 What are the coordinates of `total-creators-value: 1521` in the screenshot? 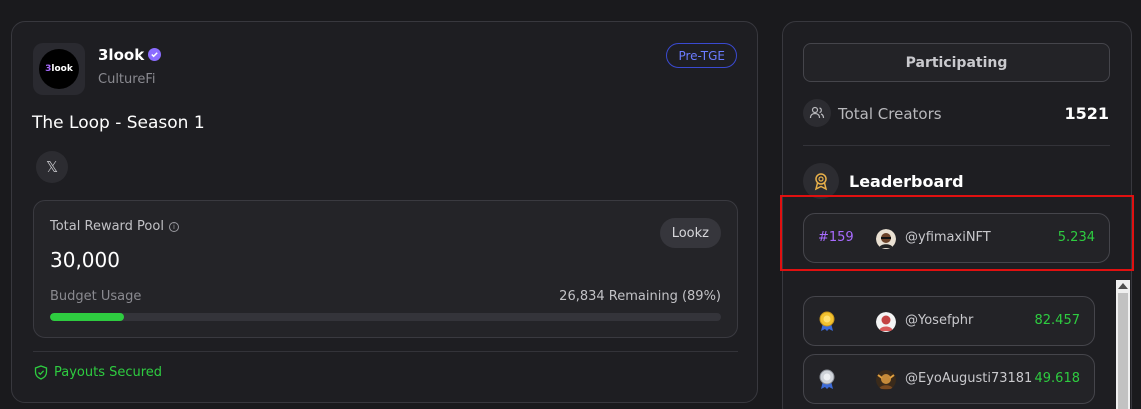 It's located at (1086, 113).